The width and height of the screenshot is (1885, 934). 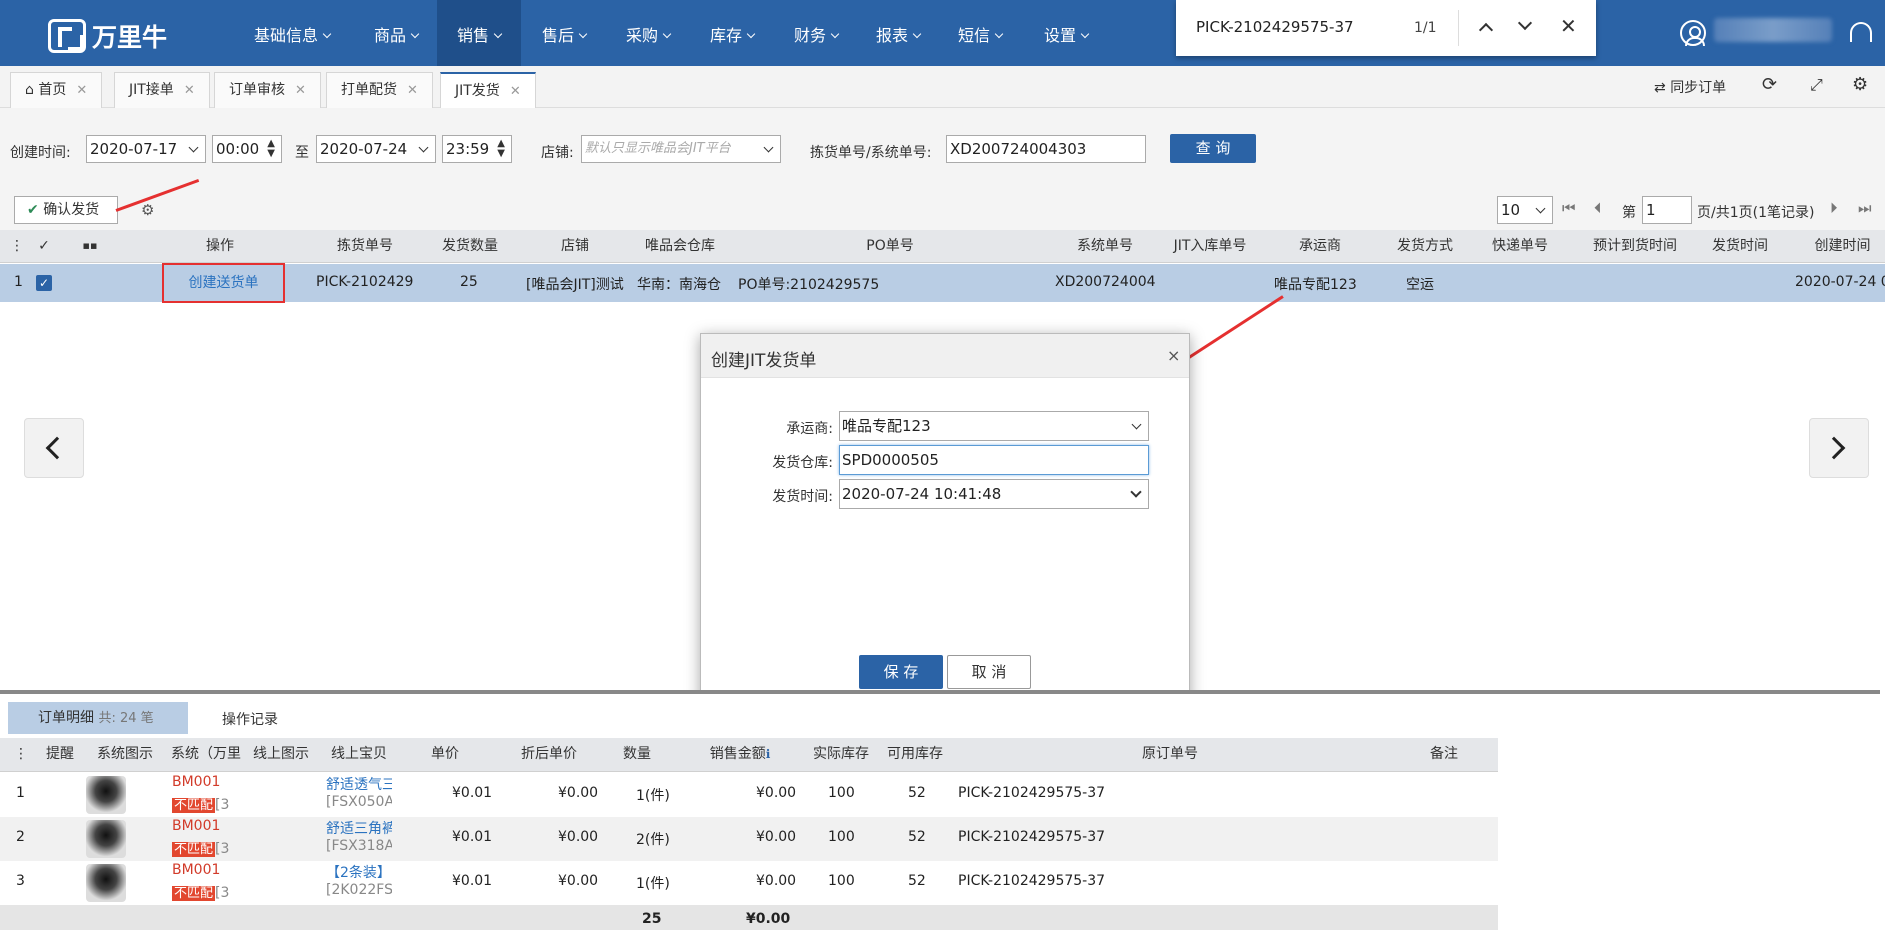 I want to click on nav-basic-info: 基础信息, so click(x=292, y=33).